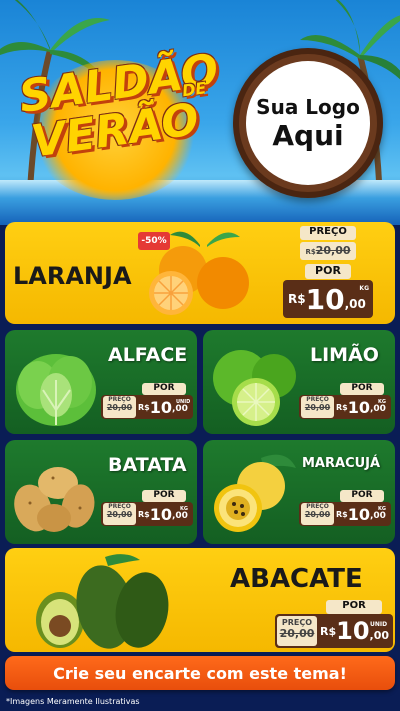 The width and height of the screenshot is (400, 711). What do you see at coordinates (296, 579) in the screenshot?
I see `product-name-abacate: ABACATE` at bounding box center [296, 579].